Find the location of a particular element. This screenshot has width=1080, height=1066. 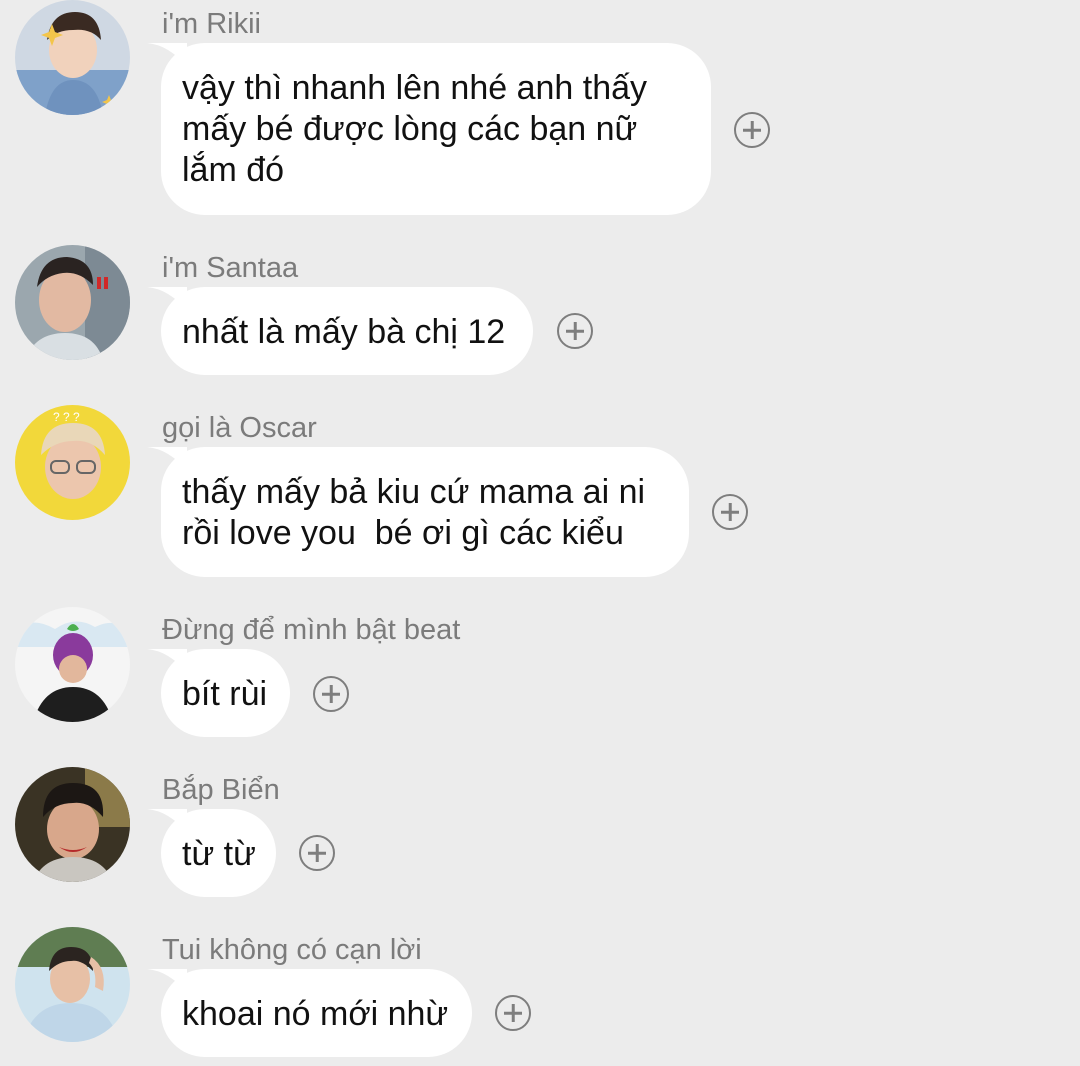

avatar: ? ? ? is located at coordinates (72, 462).